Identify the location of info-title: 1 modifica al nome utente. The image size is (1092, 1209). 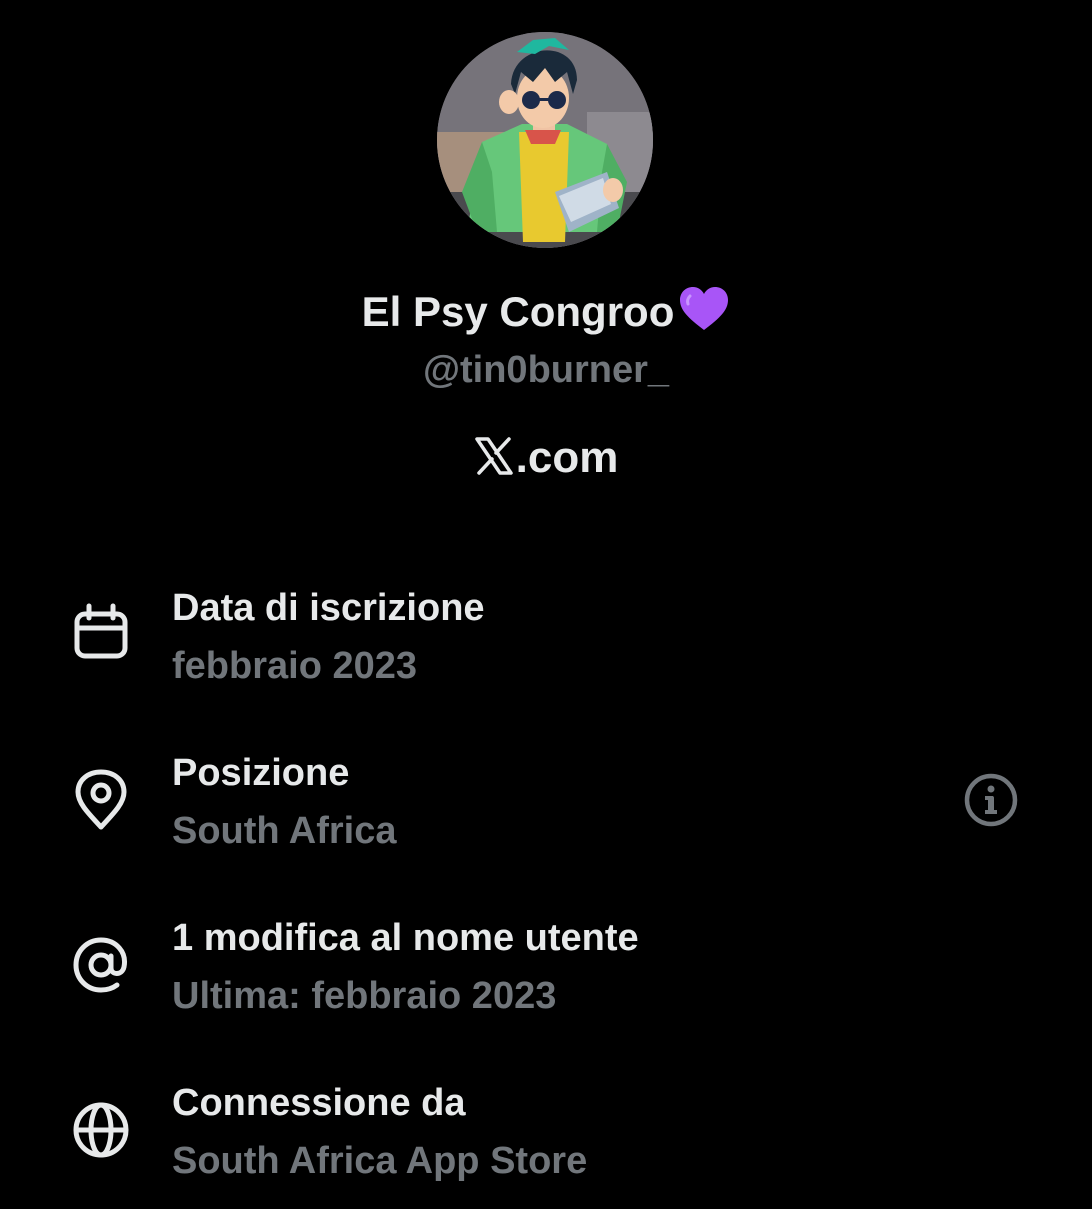
(405, 938).